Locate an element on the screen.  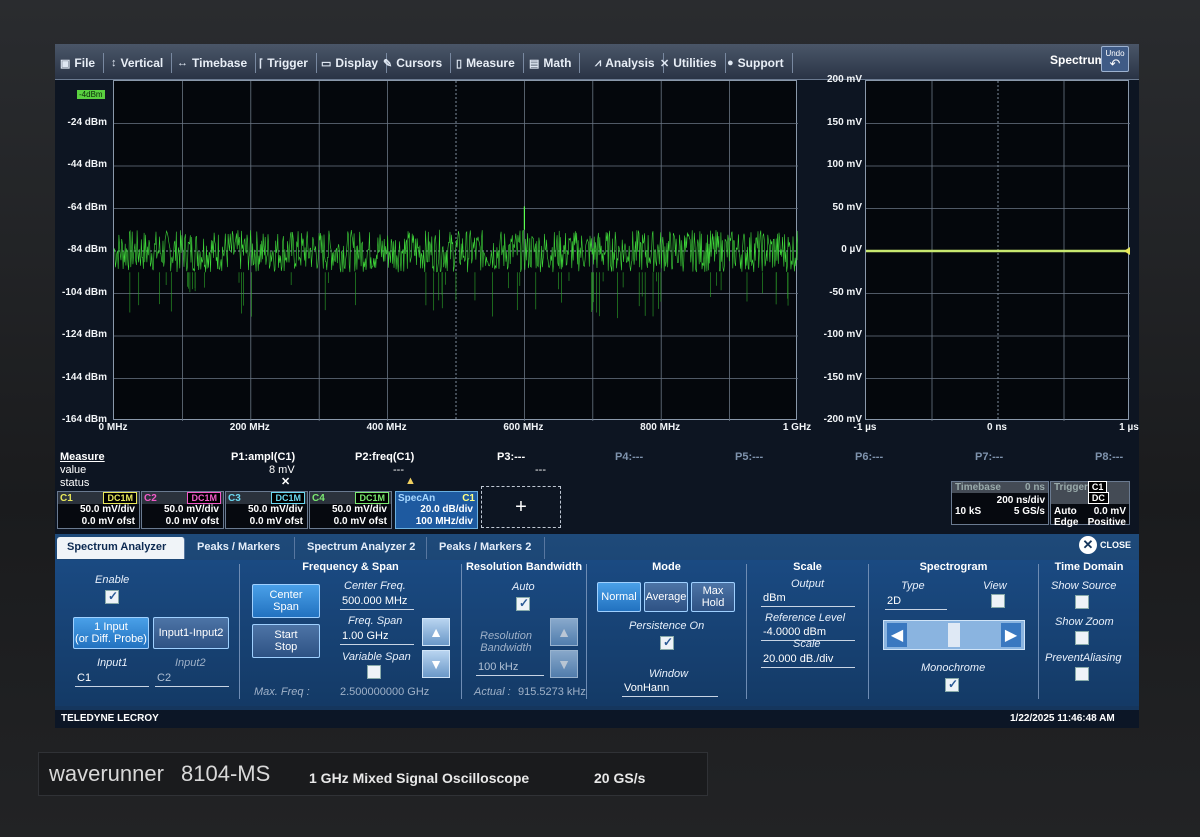
prevent-aliasing-checkbox is located at coordinates (1082, 674).